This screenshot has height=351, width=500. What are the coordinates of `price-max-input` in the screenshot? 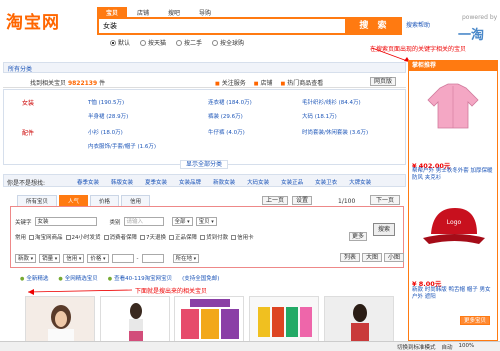 It's located at (152, 258).